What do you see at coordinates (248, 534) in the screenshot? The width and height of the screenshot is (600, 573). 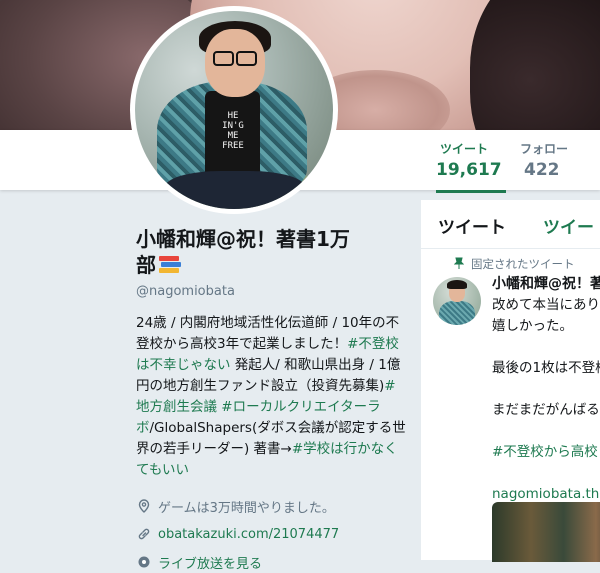 I see `website-link: obatakazuki.com/21074477` at bounding box center [248, 534].